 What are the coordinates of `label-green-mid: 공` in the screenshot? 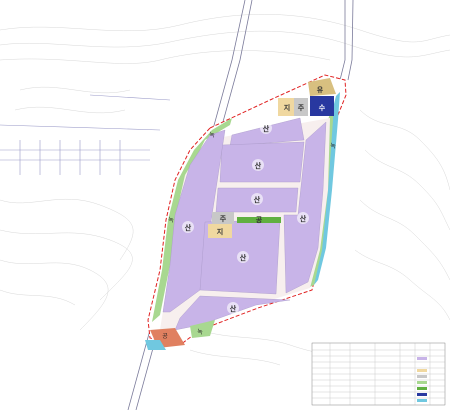 It's located at (259, 220).